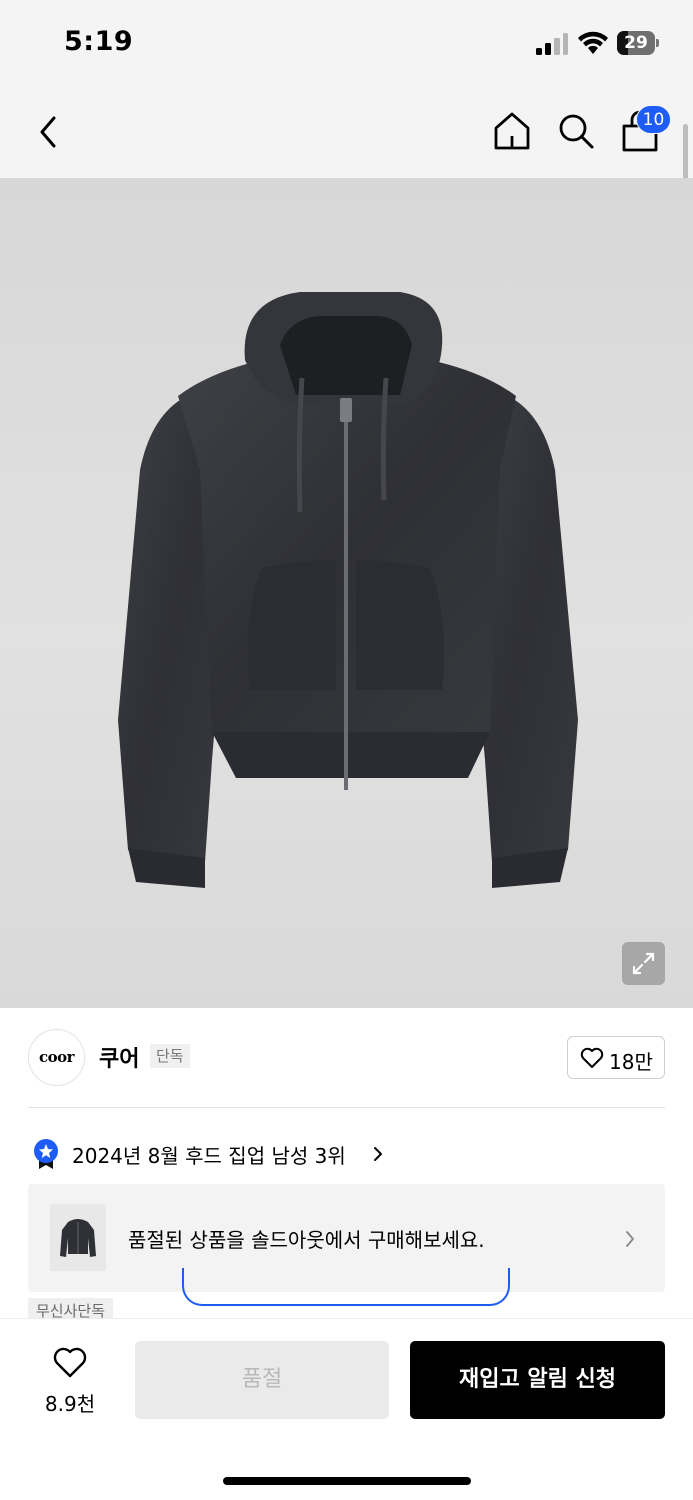  What do you see at coordinates (347, 1481) in the screenshot?
I see `home-indicator` at bounding box center [347, 1481].